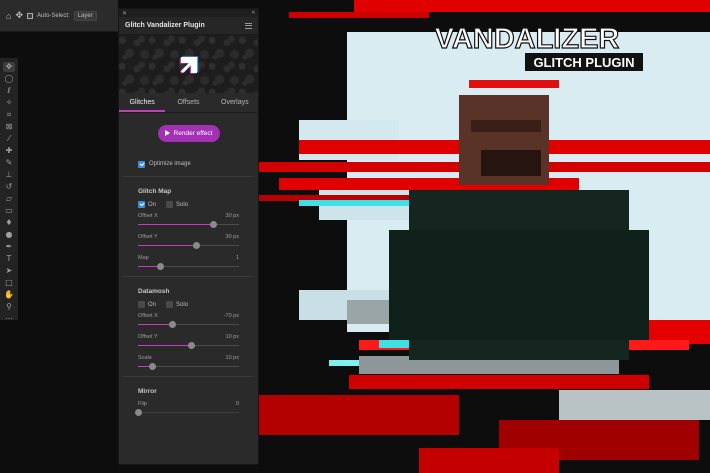 The height and width of the screenshot is (473, 710). I want to click on glitch-map-solo-checkbox, so click(170, 204).